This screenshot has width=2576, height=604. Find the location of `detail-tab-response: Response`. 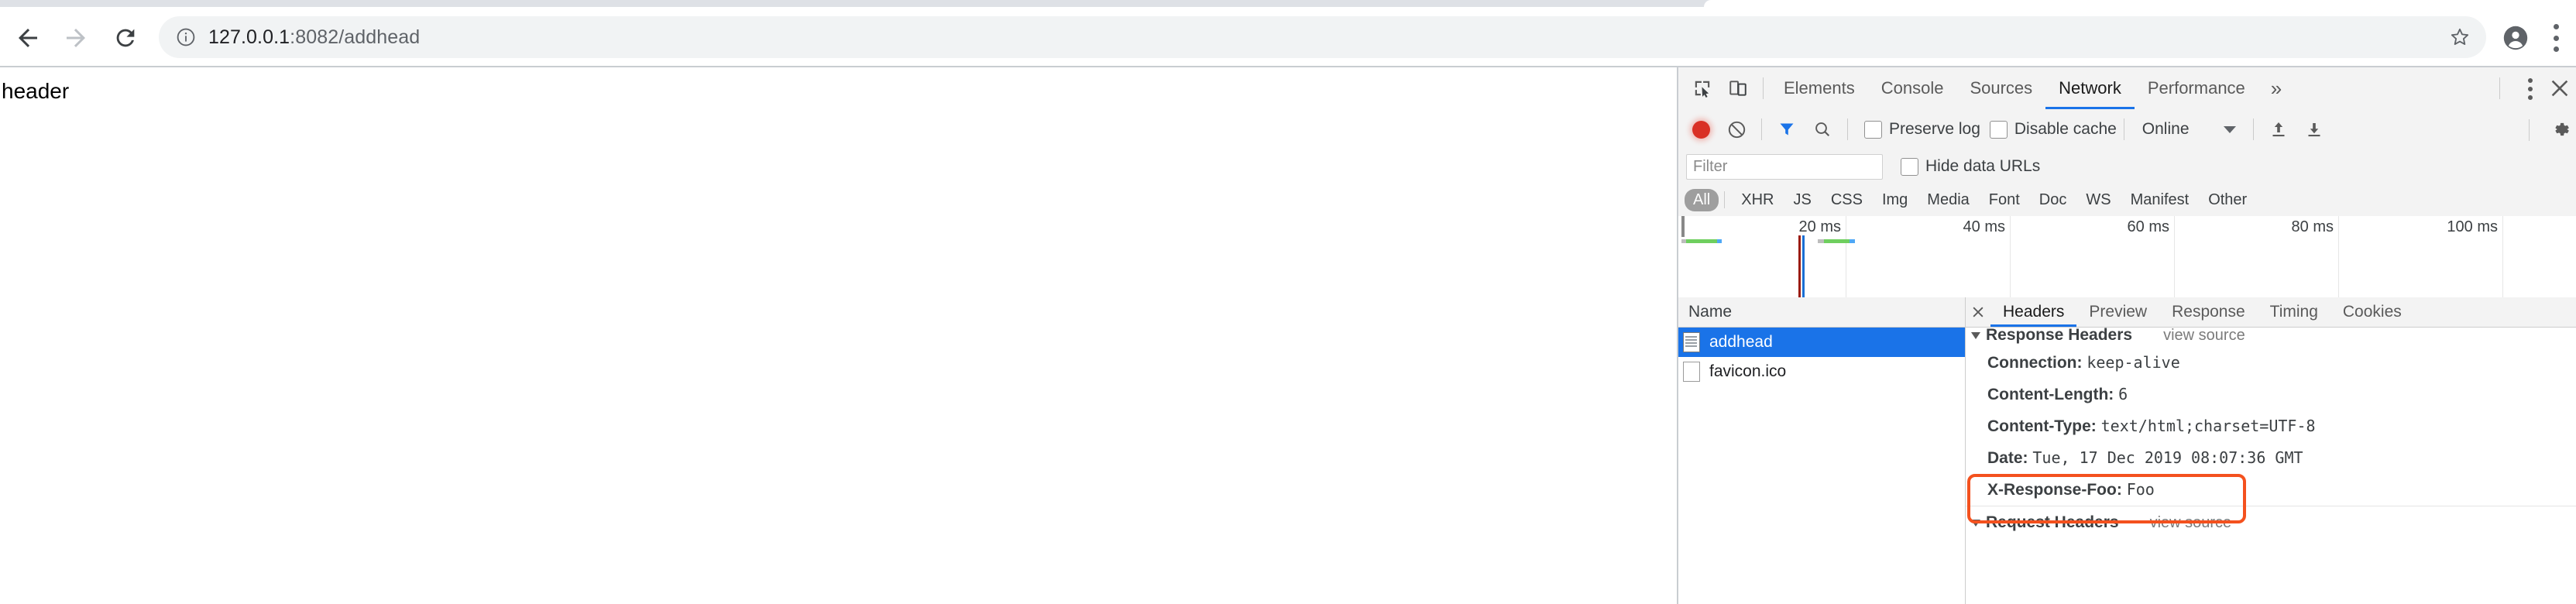

detail-tab-response: Response is located at coordinates (2208, 312).